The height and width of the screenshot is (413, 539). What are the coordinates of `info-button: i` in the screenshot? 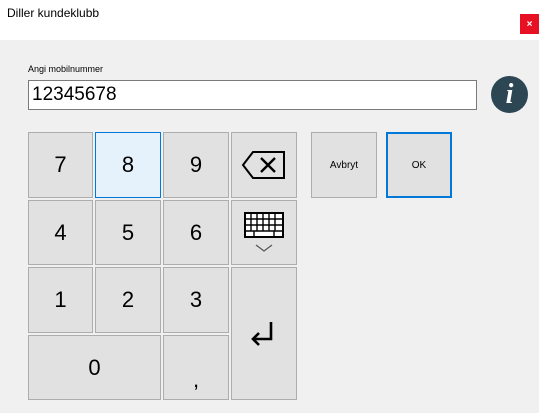 It's located at (509, 94).